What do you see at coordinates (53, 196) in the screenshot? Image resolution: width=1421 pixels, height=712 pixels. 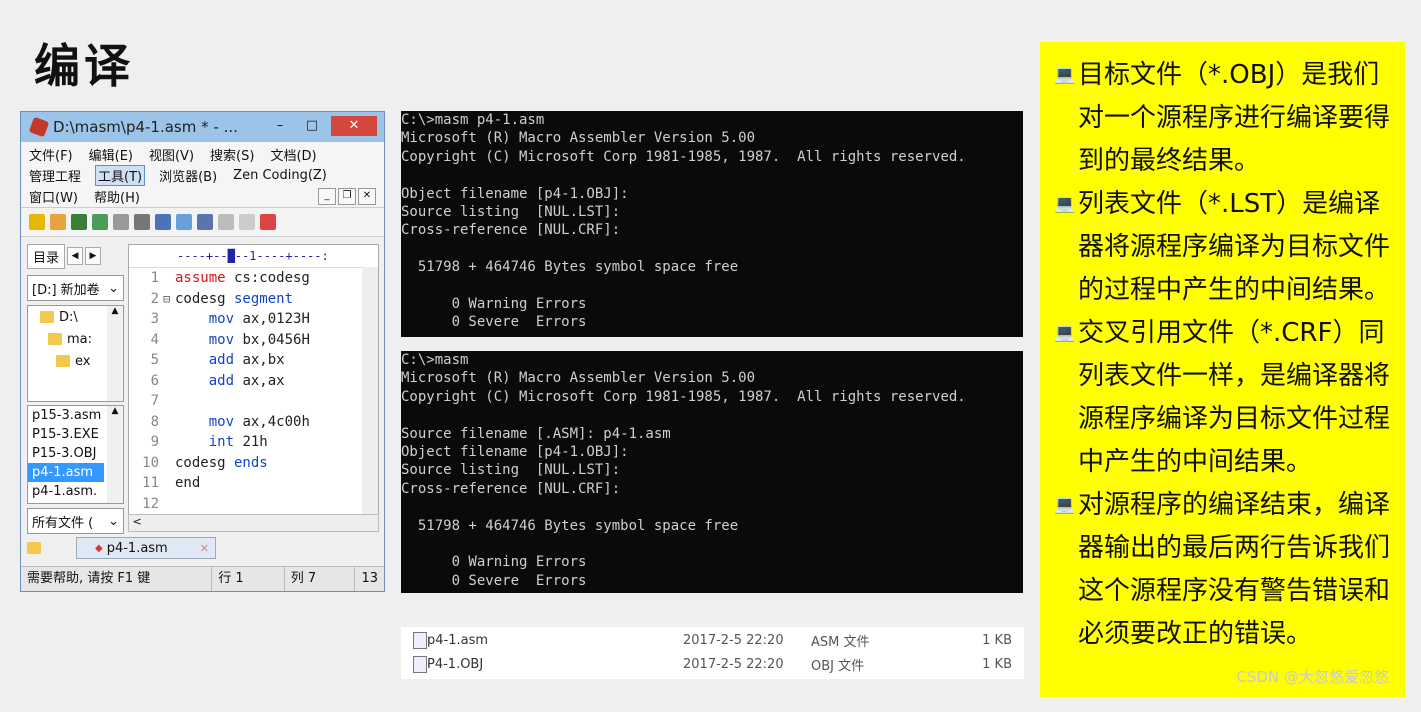 I see `menu-item: 窗口(W)` at bounding box center [53, 196].